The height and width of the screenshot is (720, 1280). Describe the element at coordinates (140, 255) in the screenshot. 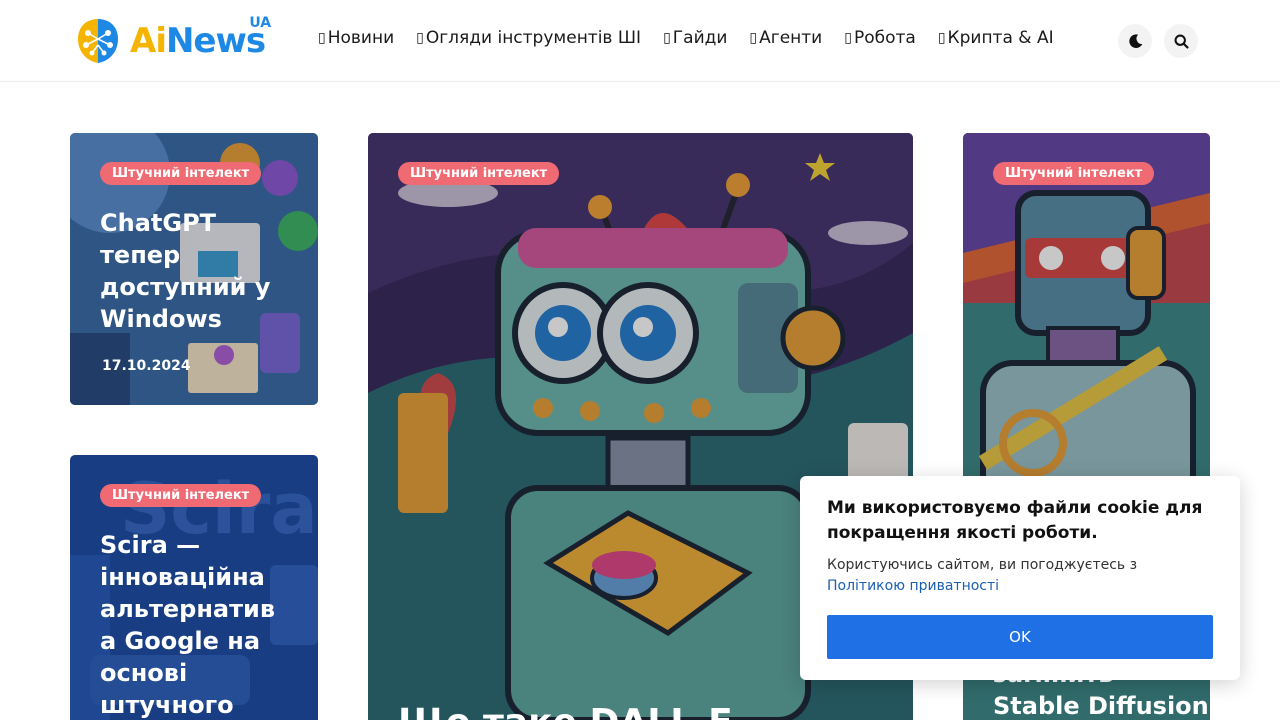

I see `title-line: тепер` at that location.